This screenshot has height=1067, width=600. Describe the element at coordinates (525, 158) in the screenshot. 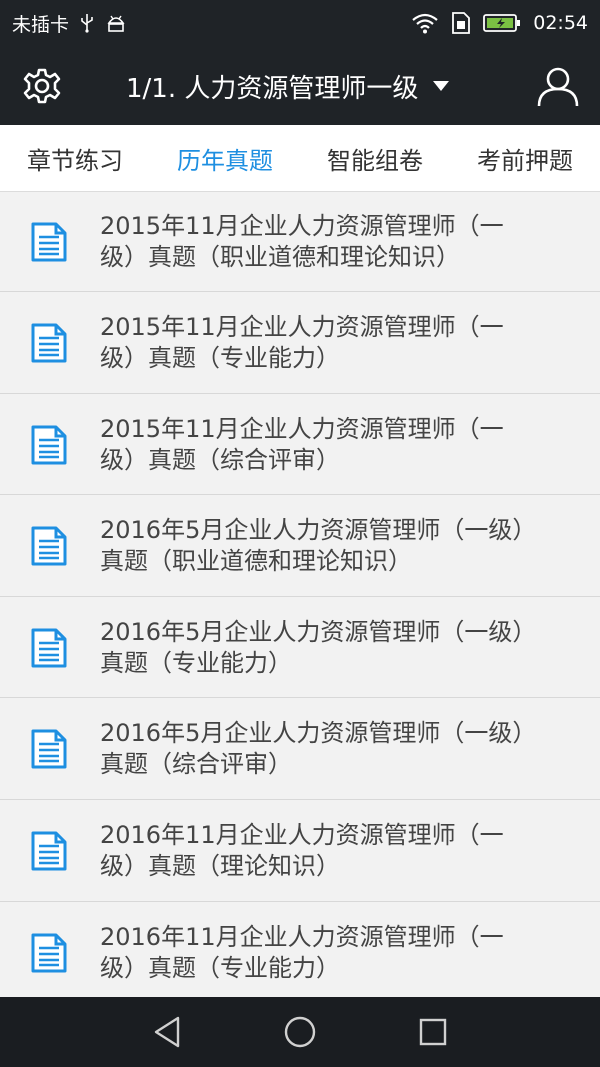

I see `tab-predicted-questions: 考前押题` at that location.